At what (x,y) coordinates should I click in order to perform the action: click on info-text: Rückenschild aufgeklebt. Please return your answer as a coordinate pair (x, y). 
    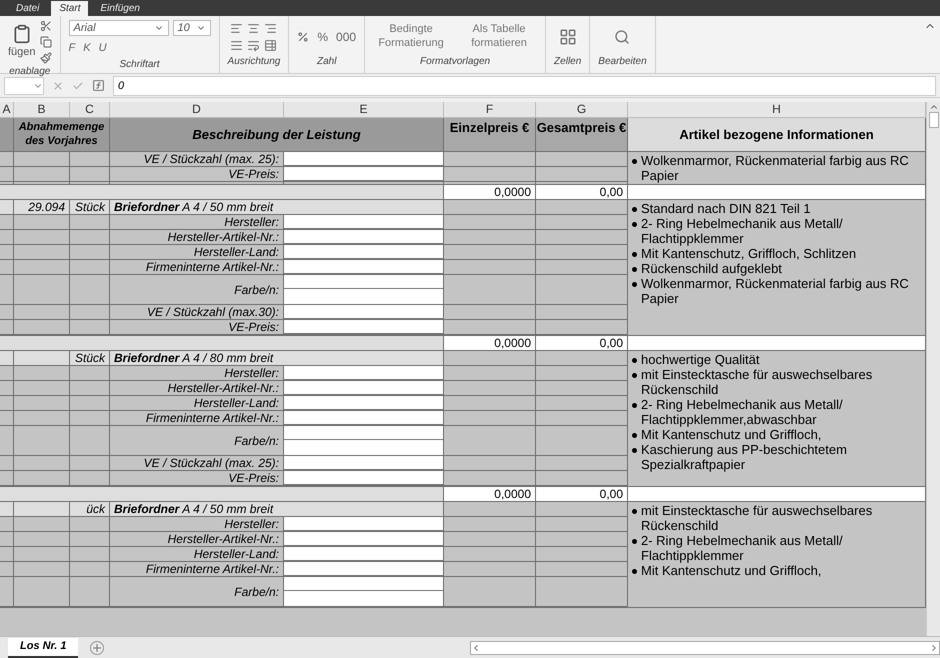
    Looking at the image, I should click on (711, 268).